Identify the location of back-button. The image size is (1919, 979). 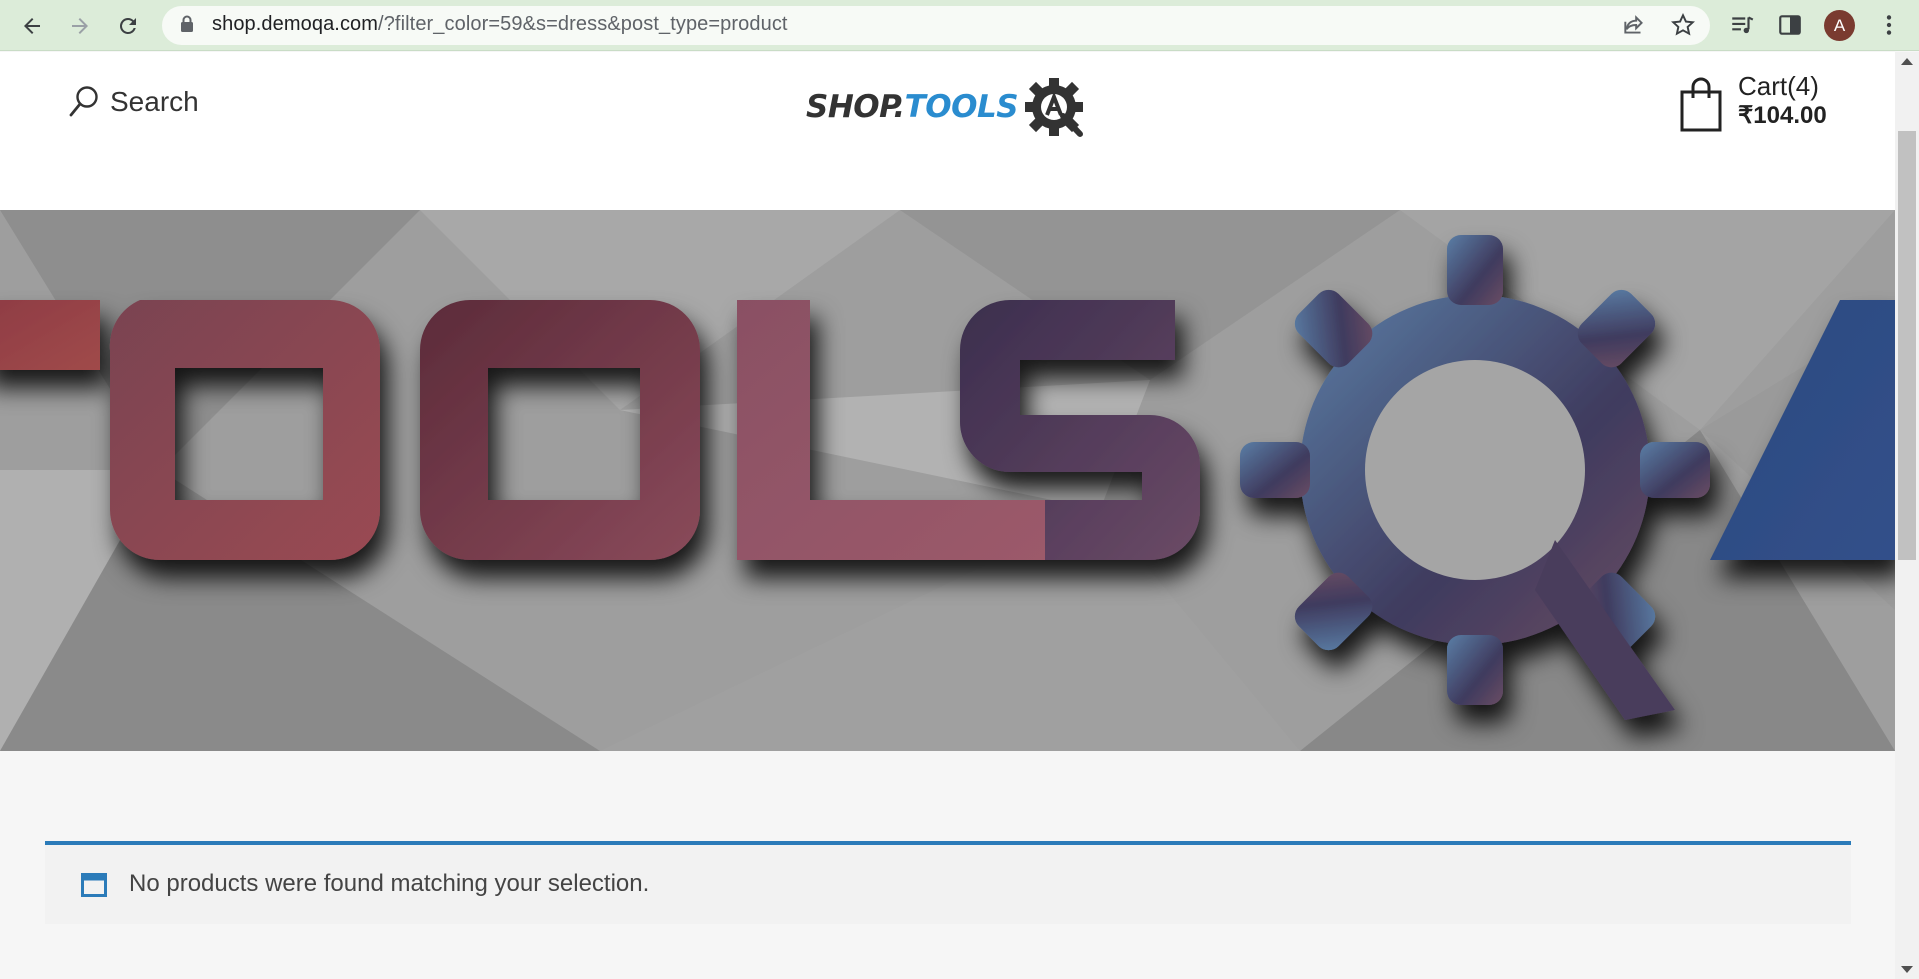
(32, 26).